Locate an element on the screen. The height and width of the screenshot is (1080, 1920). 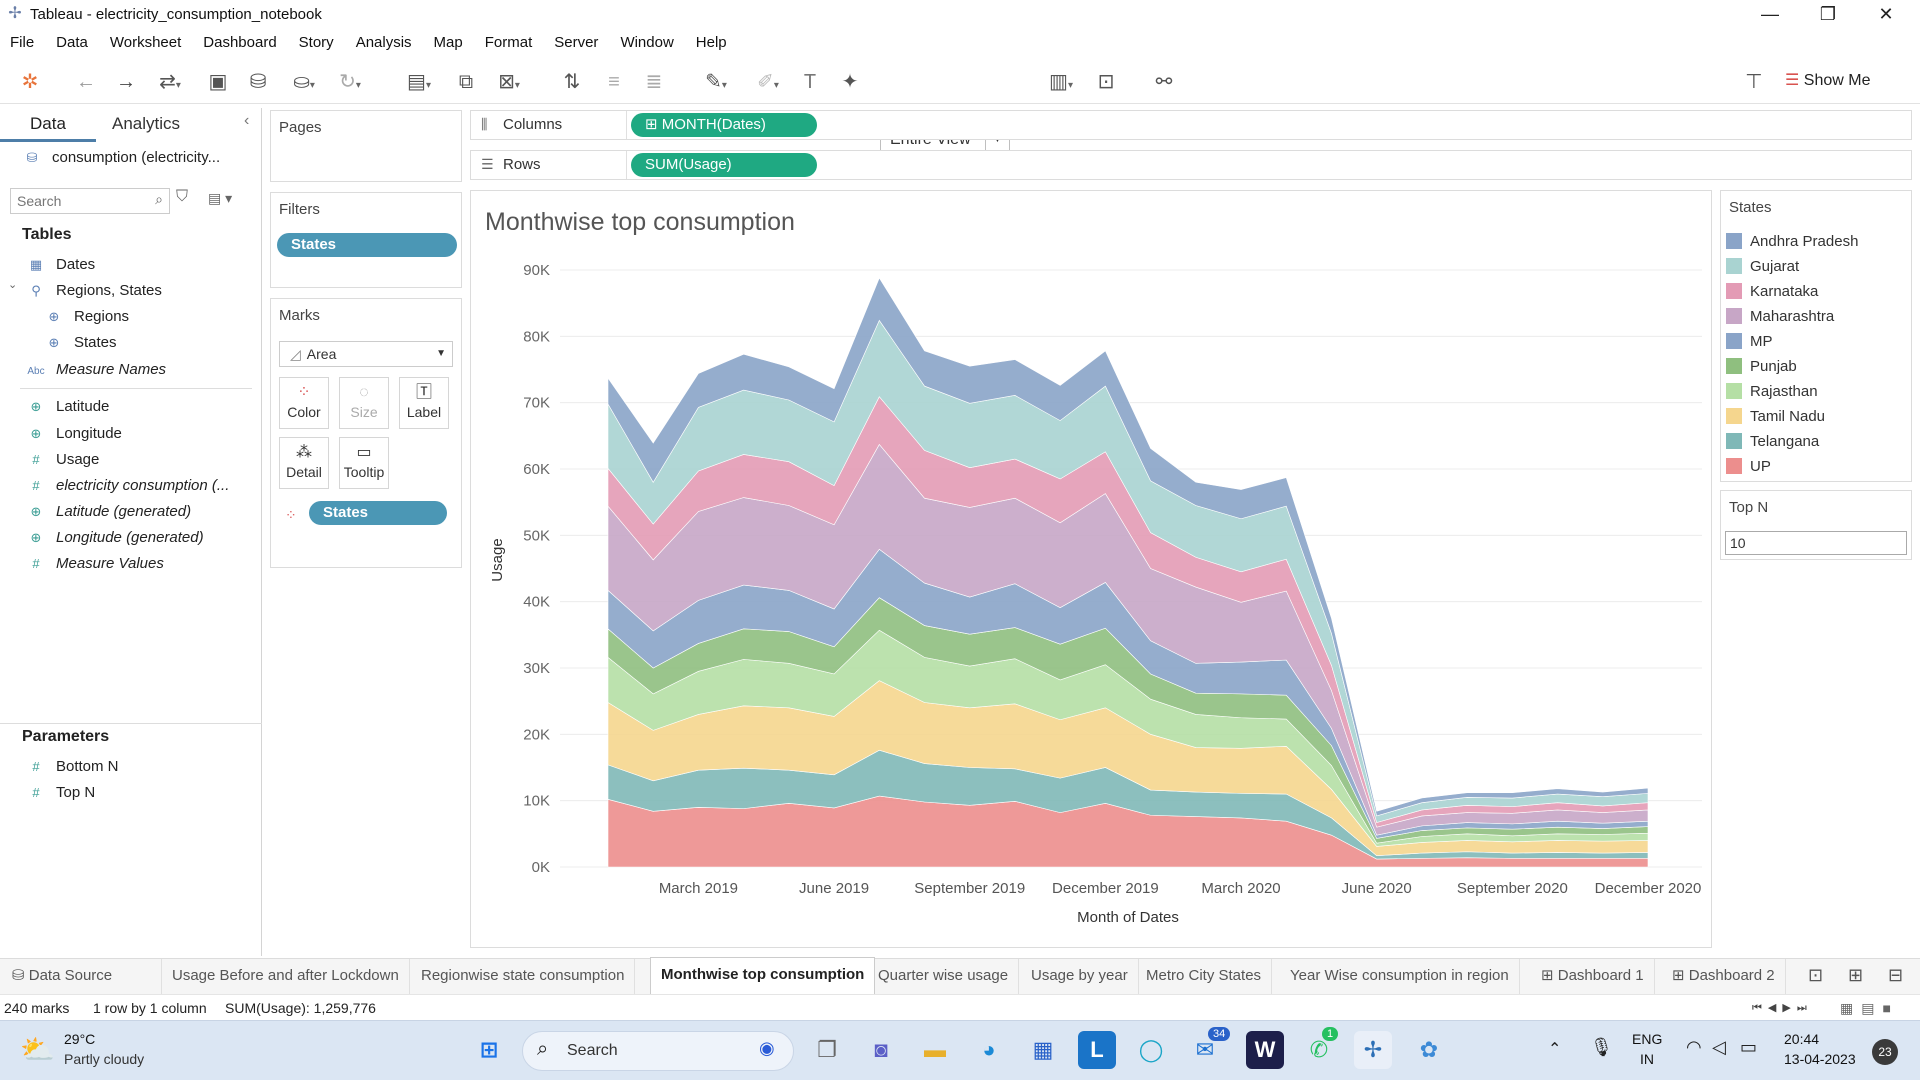
webex-icon: W is located at coordinates (1265, 1050).